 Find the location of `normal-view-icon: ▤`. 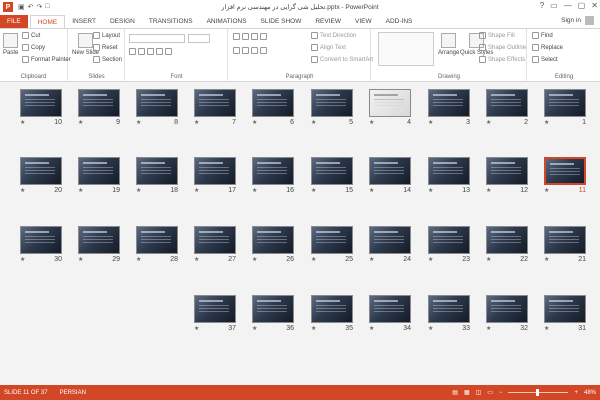

normal-view-icon: ▤ is located at coordinates (455, 392).